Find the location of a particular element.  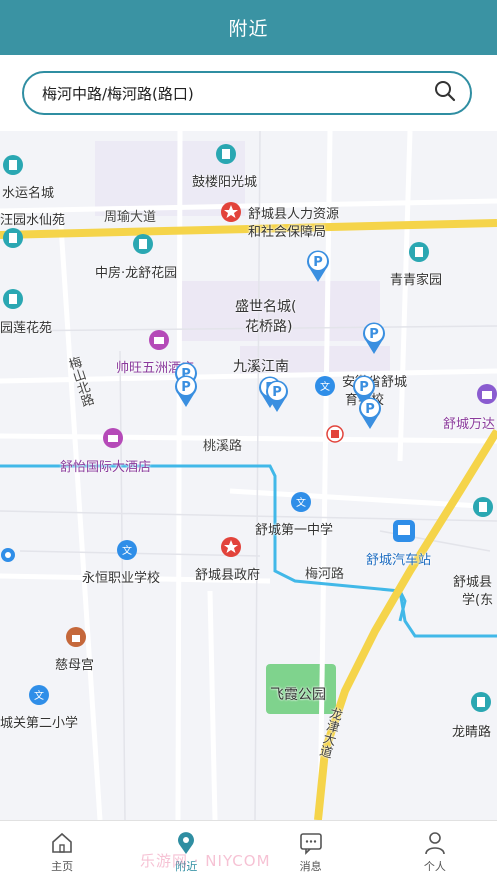

hospital-icon is located at coordinates (335, 434).